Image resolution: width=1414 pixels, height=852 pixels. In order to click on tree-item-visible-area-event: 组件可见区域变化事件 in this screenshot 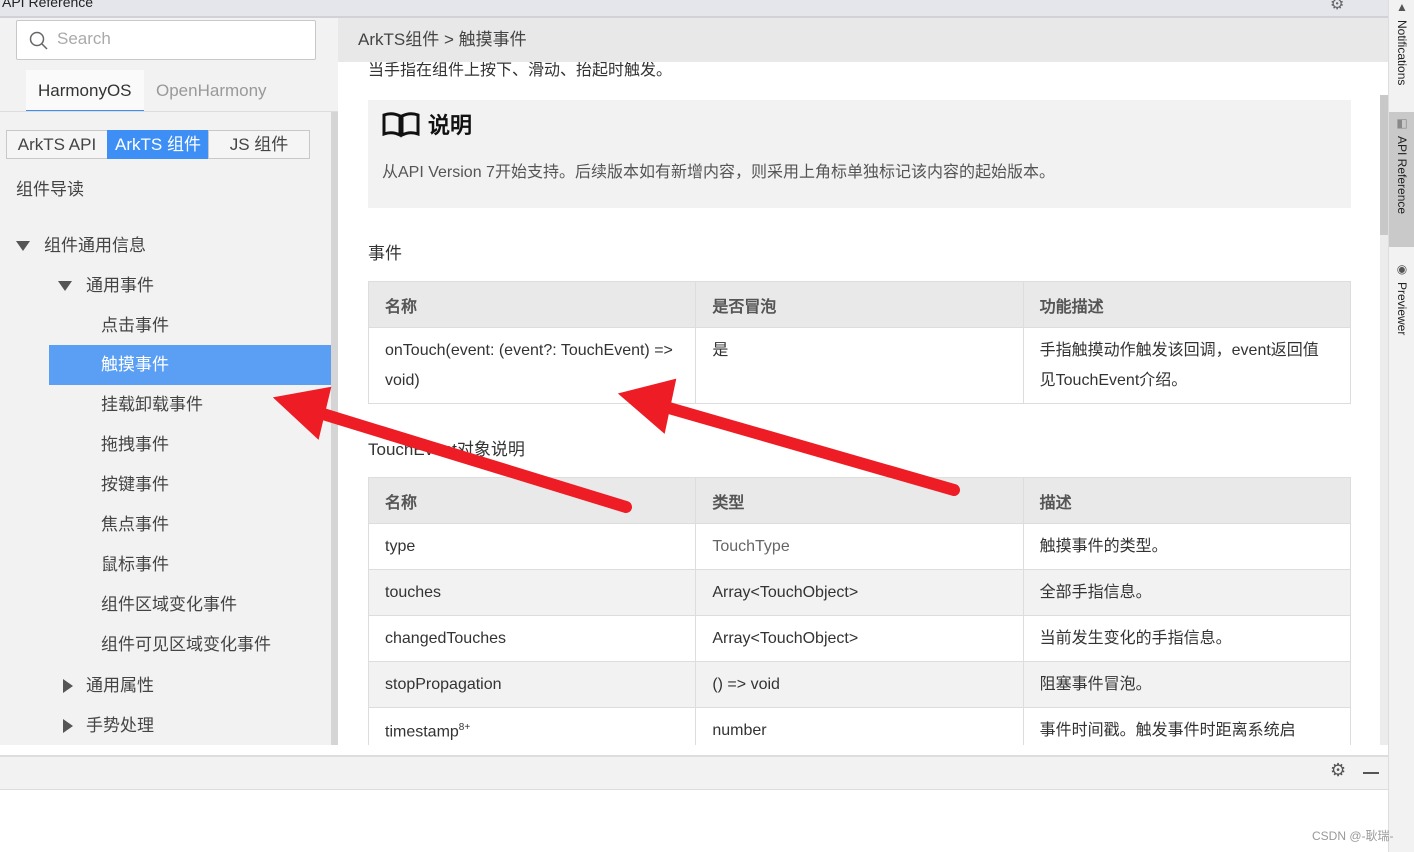, I will do `click(190, 645)`.